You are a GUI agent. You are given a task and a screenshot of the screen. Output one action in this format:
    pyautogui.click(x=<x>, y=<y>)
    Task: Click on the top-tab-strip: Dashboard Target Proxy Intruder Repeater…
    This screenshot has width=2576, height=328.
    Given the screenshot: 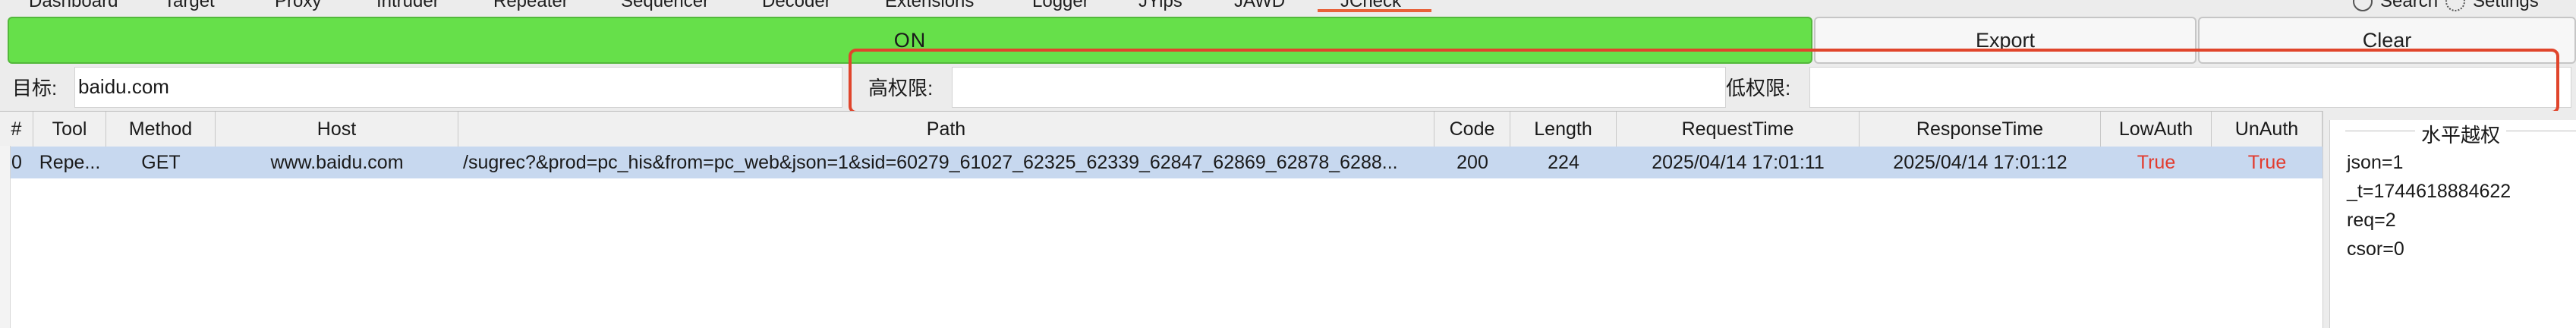 What is the action you would take?
    pyautogui.click(x=1288, y=7)
    